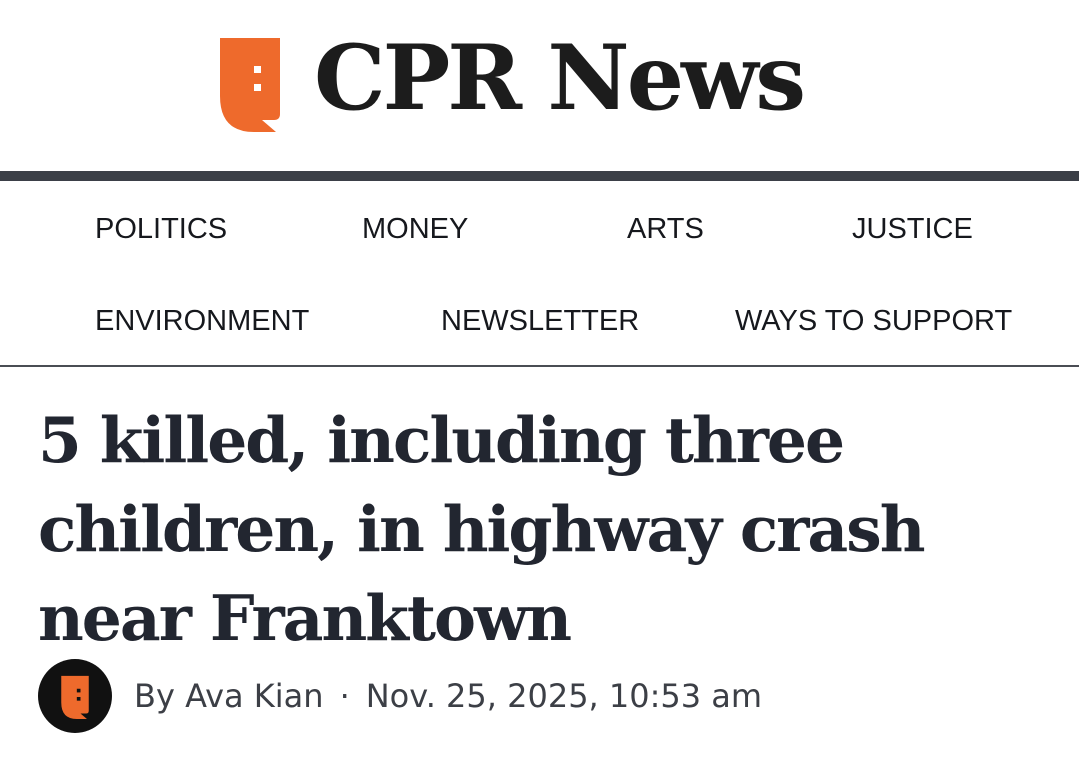 The width and height of the screenshot is (1079, 763). Describe the element at coordinates (912, 229) in the screenshot. I see `nav-item-justice: JUSTICE` at that location.